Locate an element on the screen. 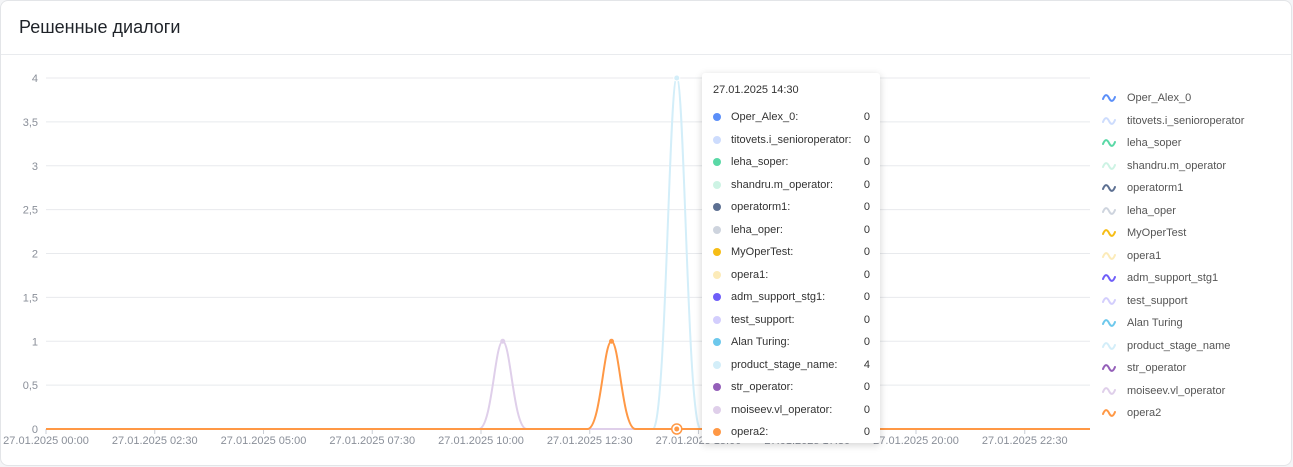  tooltip-row: titovets.i_senioroperator: 0 is located at coordinates (791, 140).